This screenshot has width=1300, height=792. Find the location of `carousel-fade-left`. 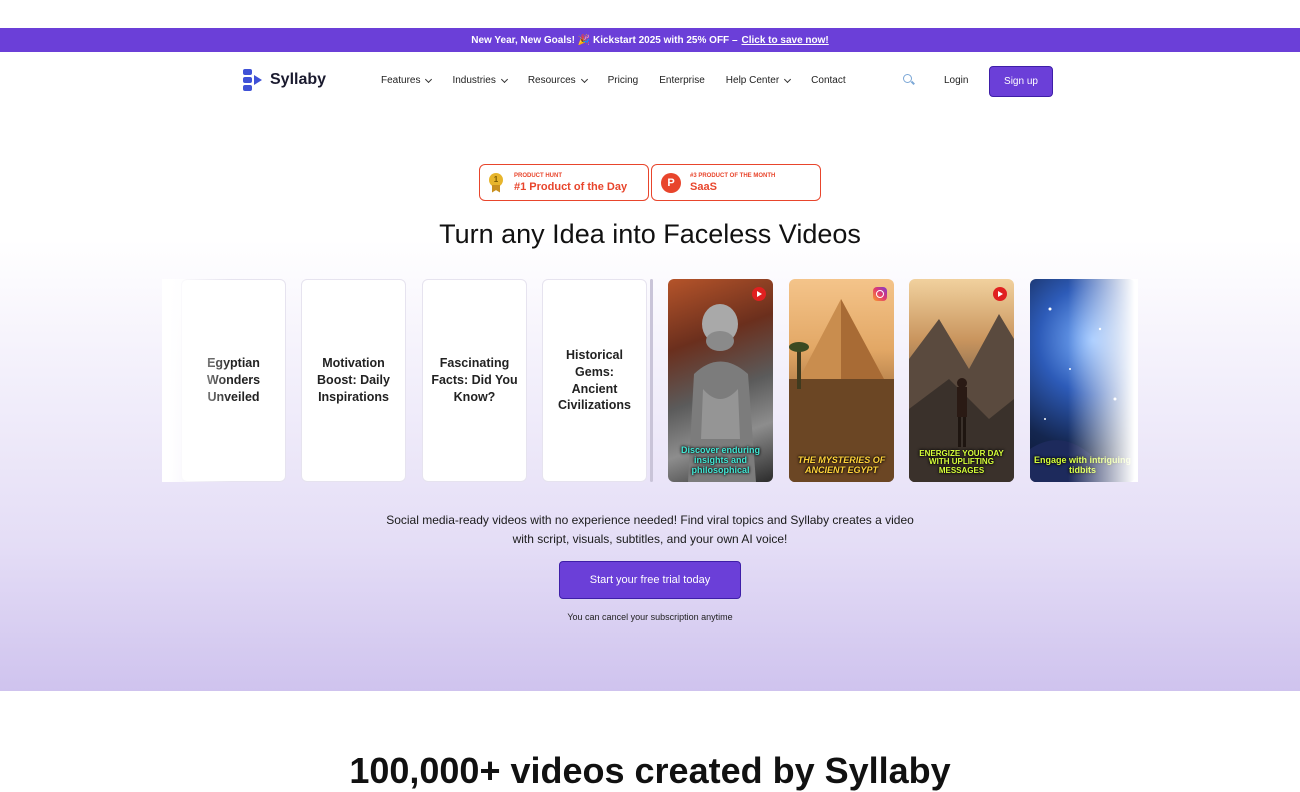

carousel-fade-left is located at coordinates (197, 380).